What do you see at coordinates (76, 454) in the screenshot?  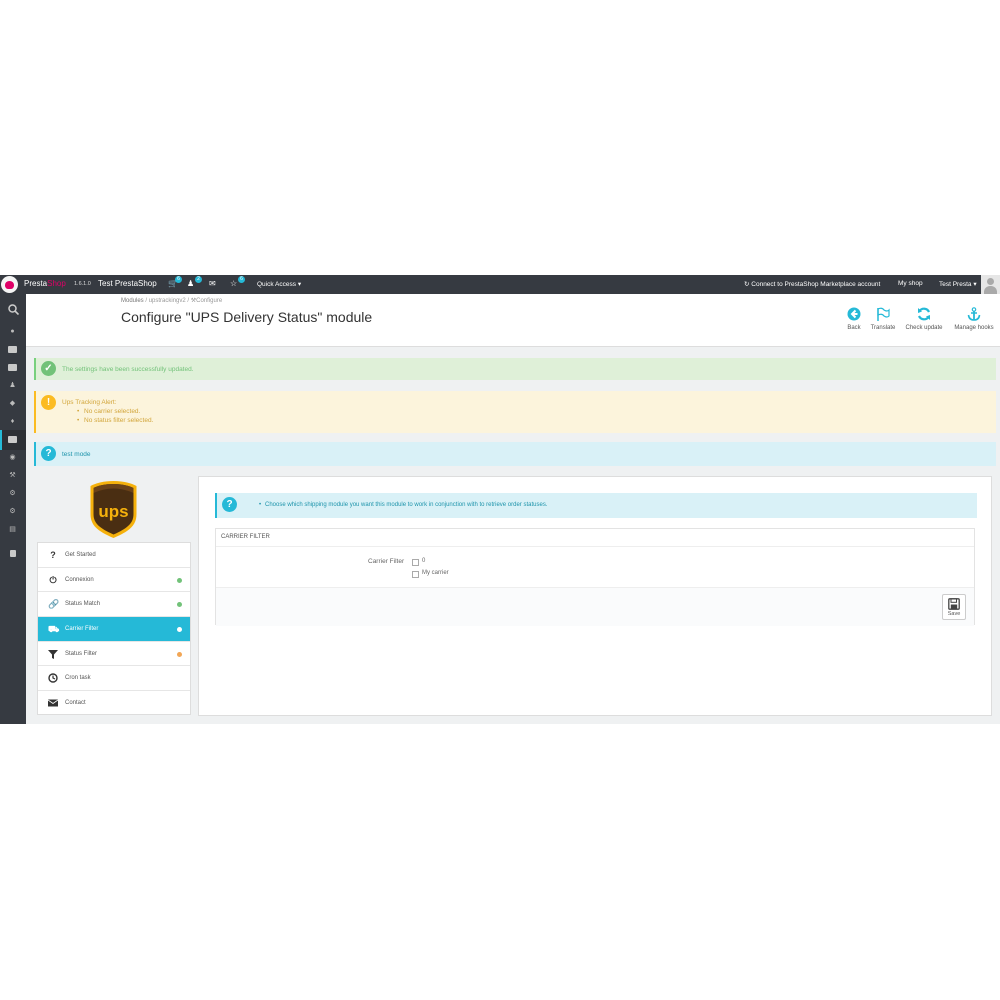 I see `info-message: test mode` at bounding box center [76, 454].